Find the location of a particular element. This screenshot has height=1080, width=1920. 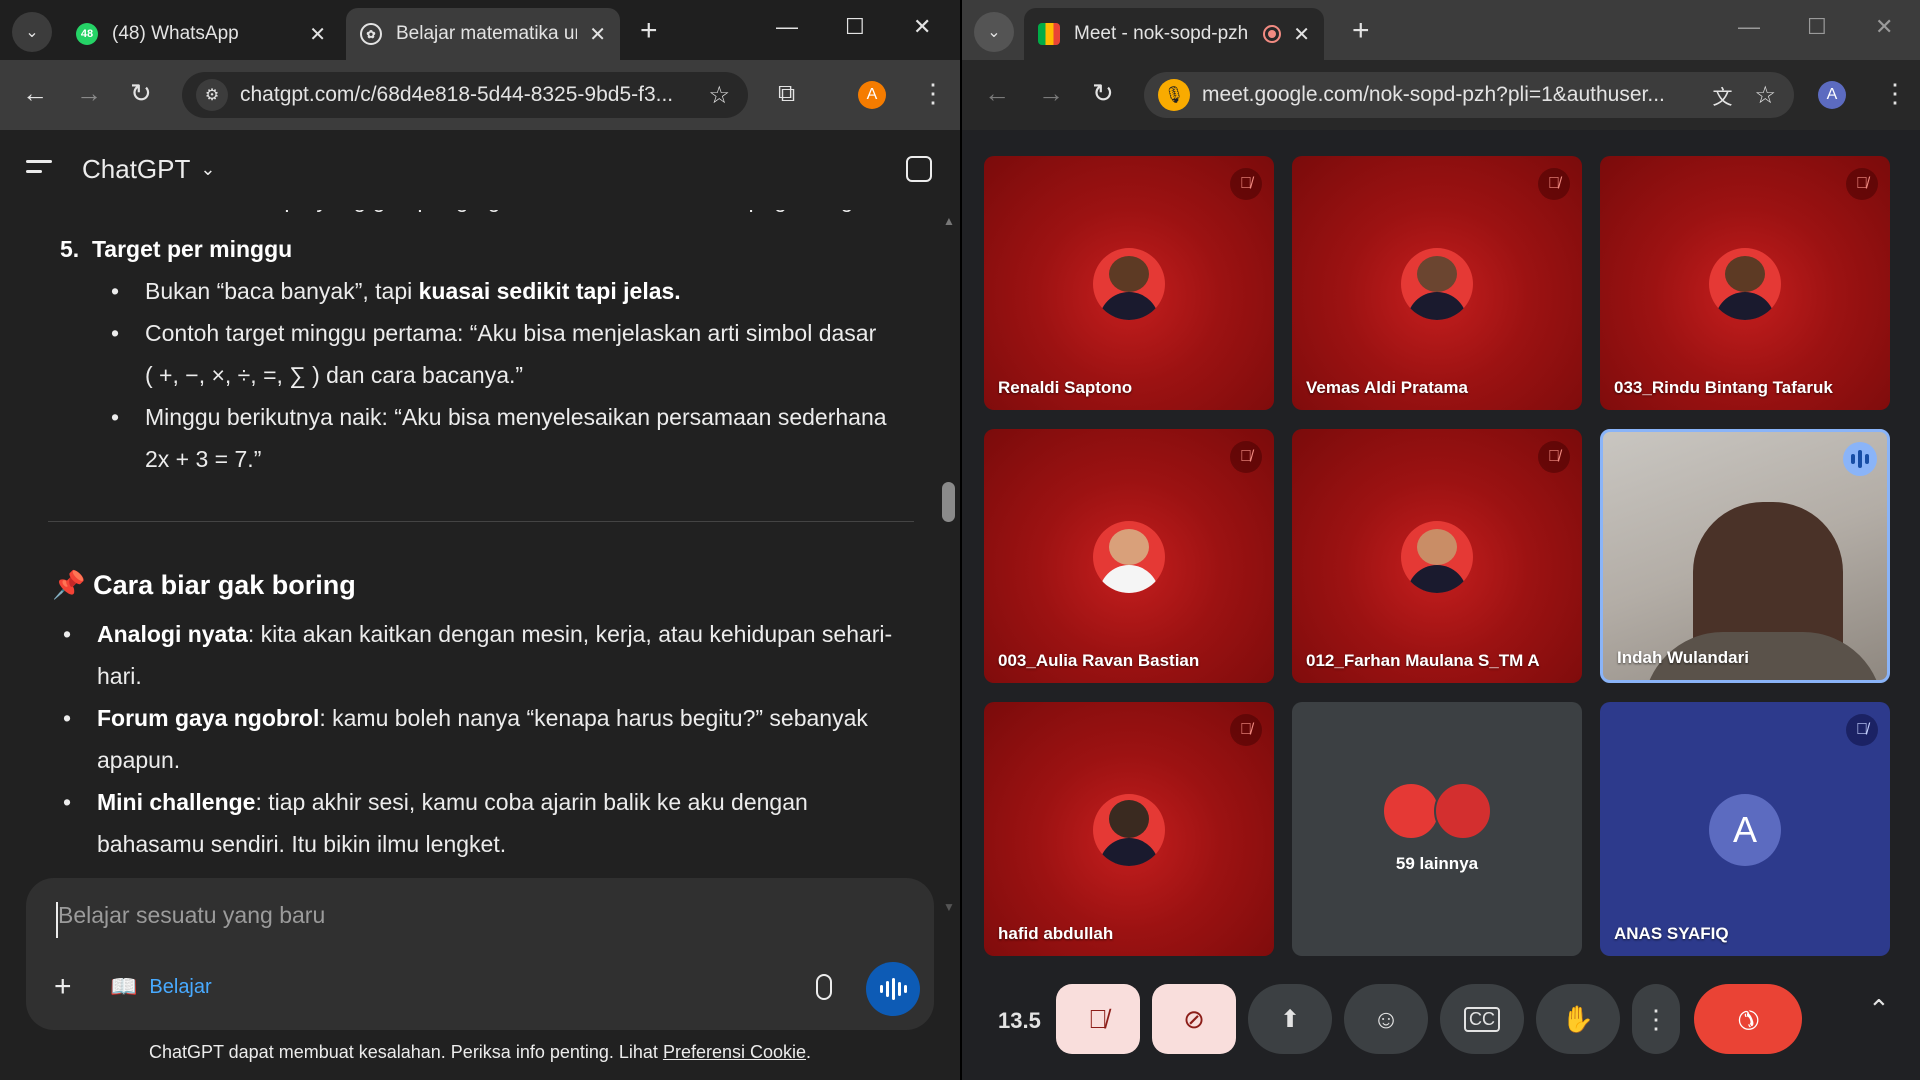

bullet-text: 2x + 3 = 7.” is located at coordinates (203, 459).